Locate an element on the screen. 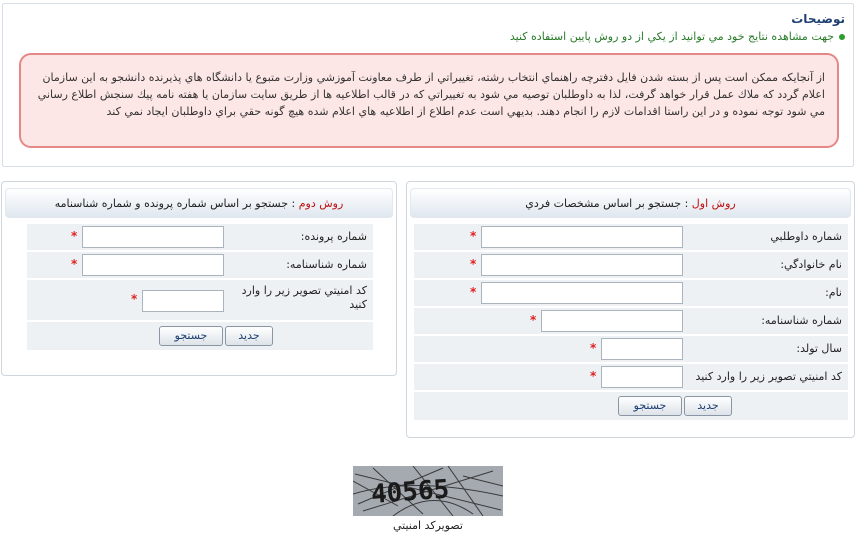  first-name-row: نام: * is located at coordinates (631, 293).